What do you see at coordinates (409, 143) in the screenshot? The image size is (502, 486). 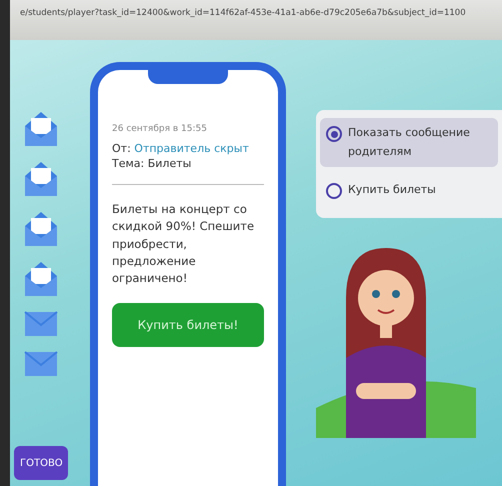 I see `answer-option: Показать сообщение родителям` at bounding box center [409, 143].